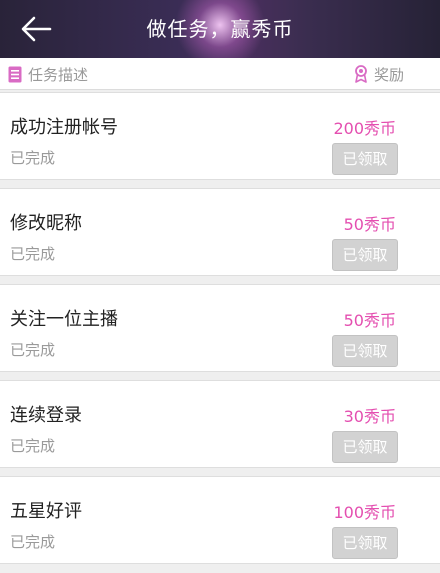  I want to click on page-title: 做任务，赢秀币, so click(220, 29).